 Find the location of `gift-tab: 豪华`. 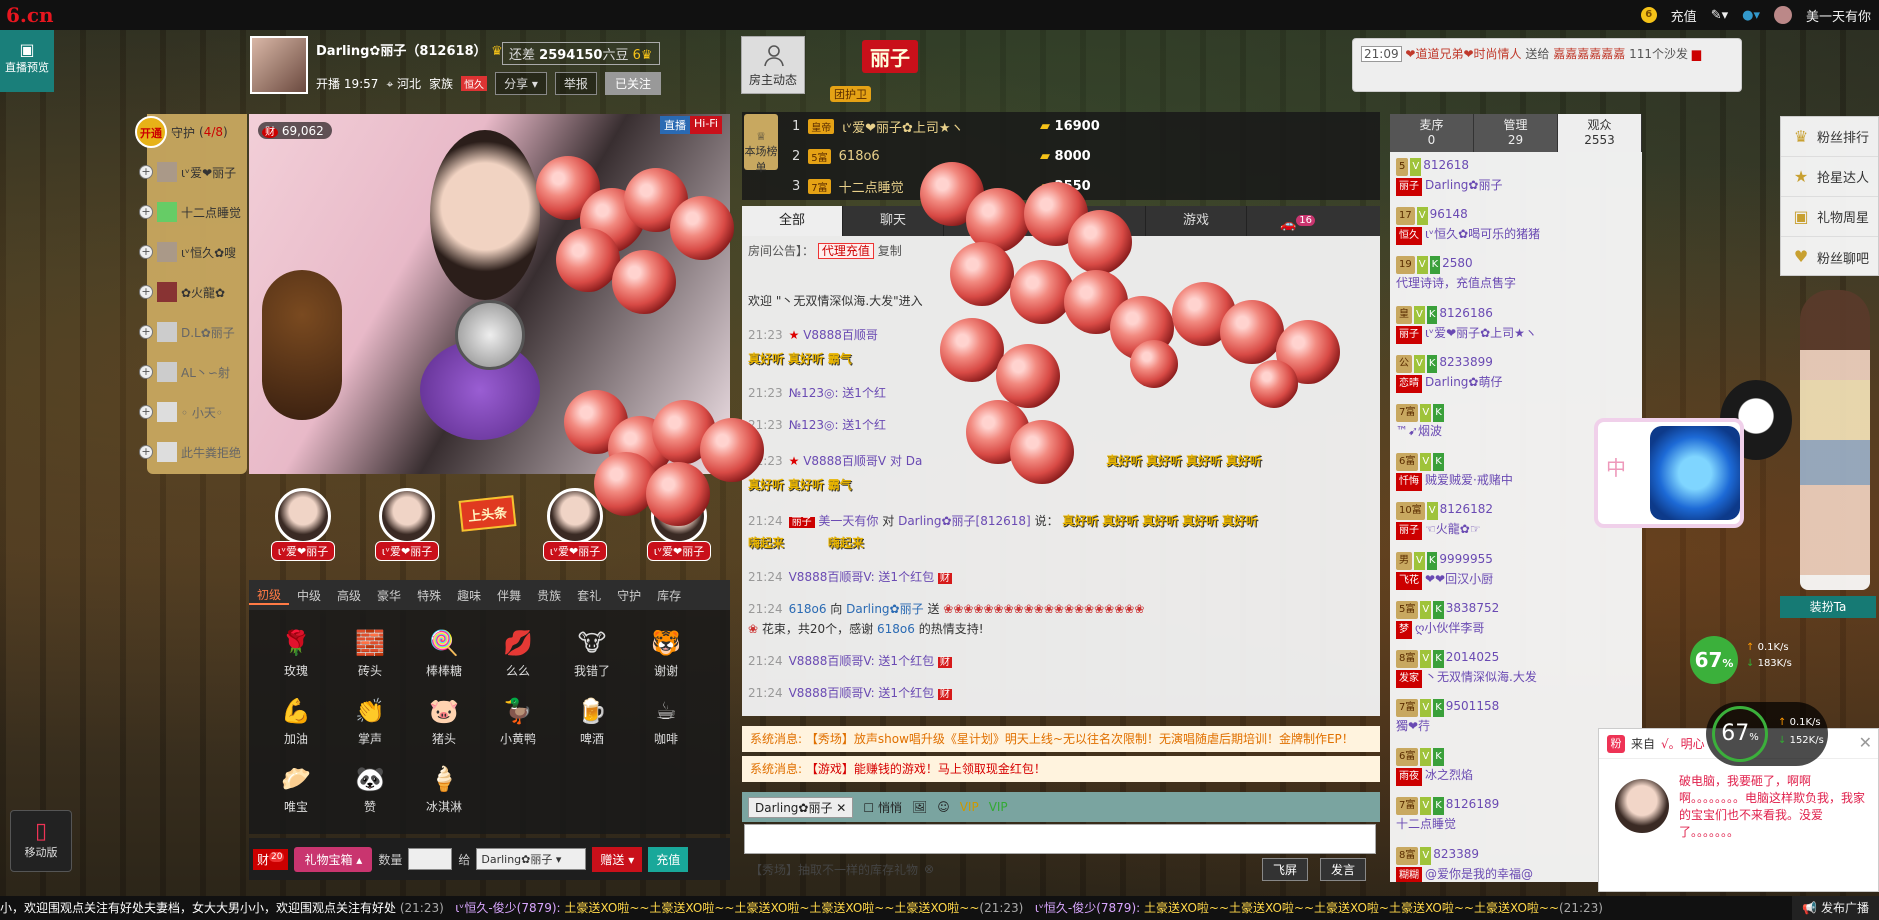

gift-tab: 豪华 is located at coordinates (389, 595).